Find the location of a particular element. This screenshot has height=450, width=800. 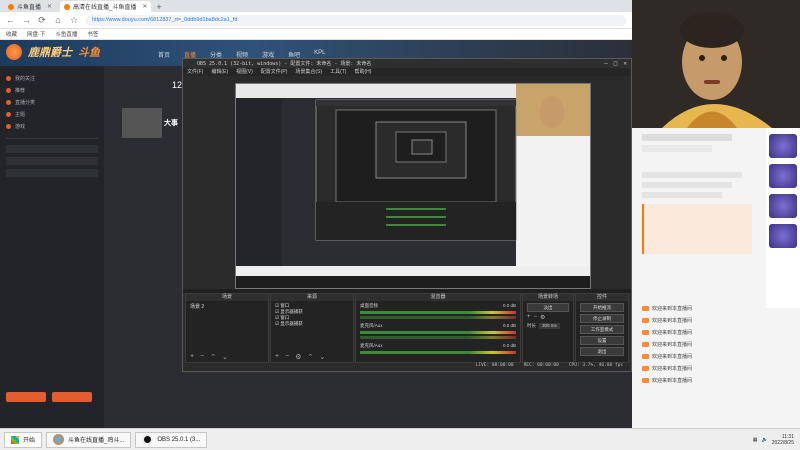

track-db: 0.0 dB is located at coordinates (509, 305).